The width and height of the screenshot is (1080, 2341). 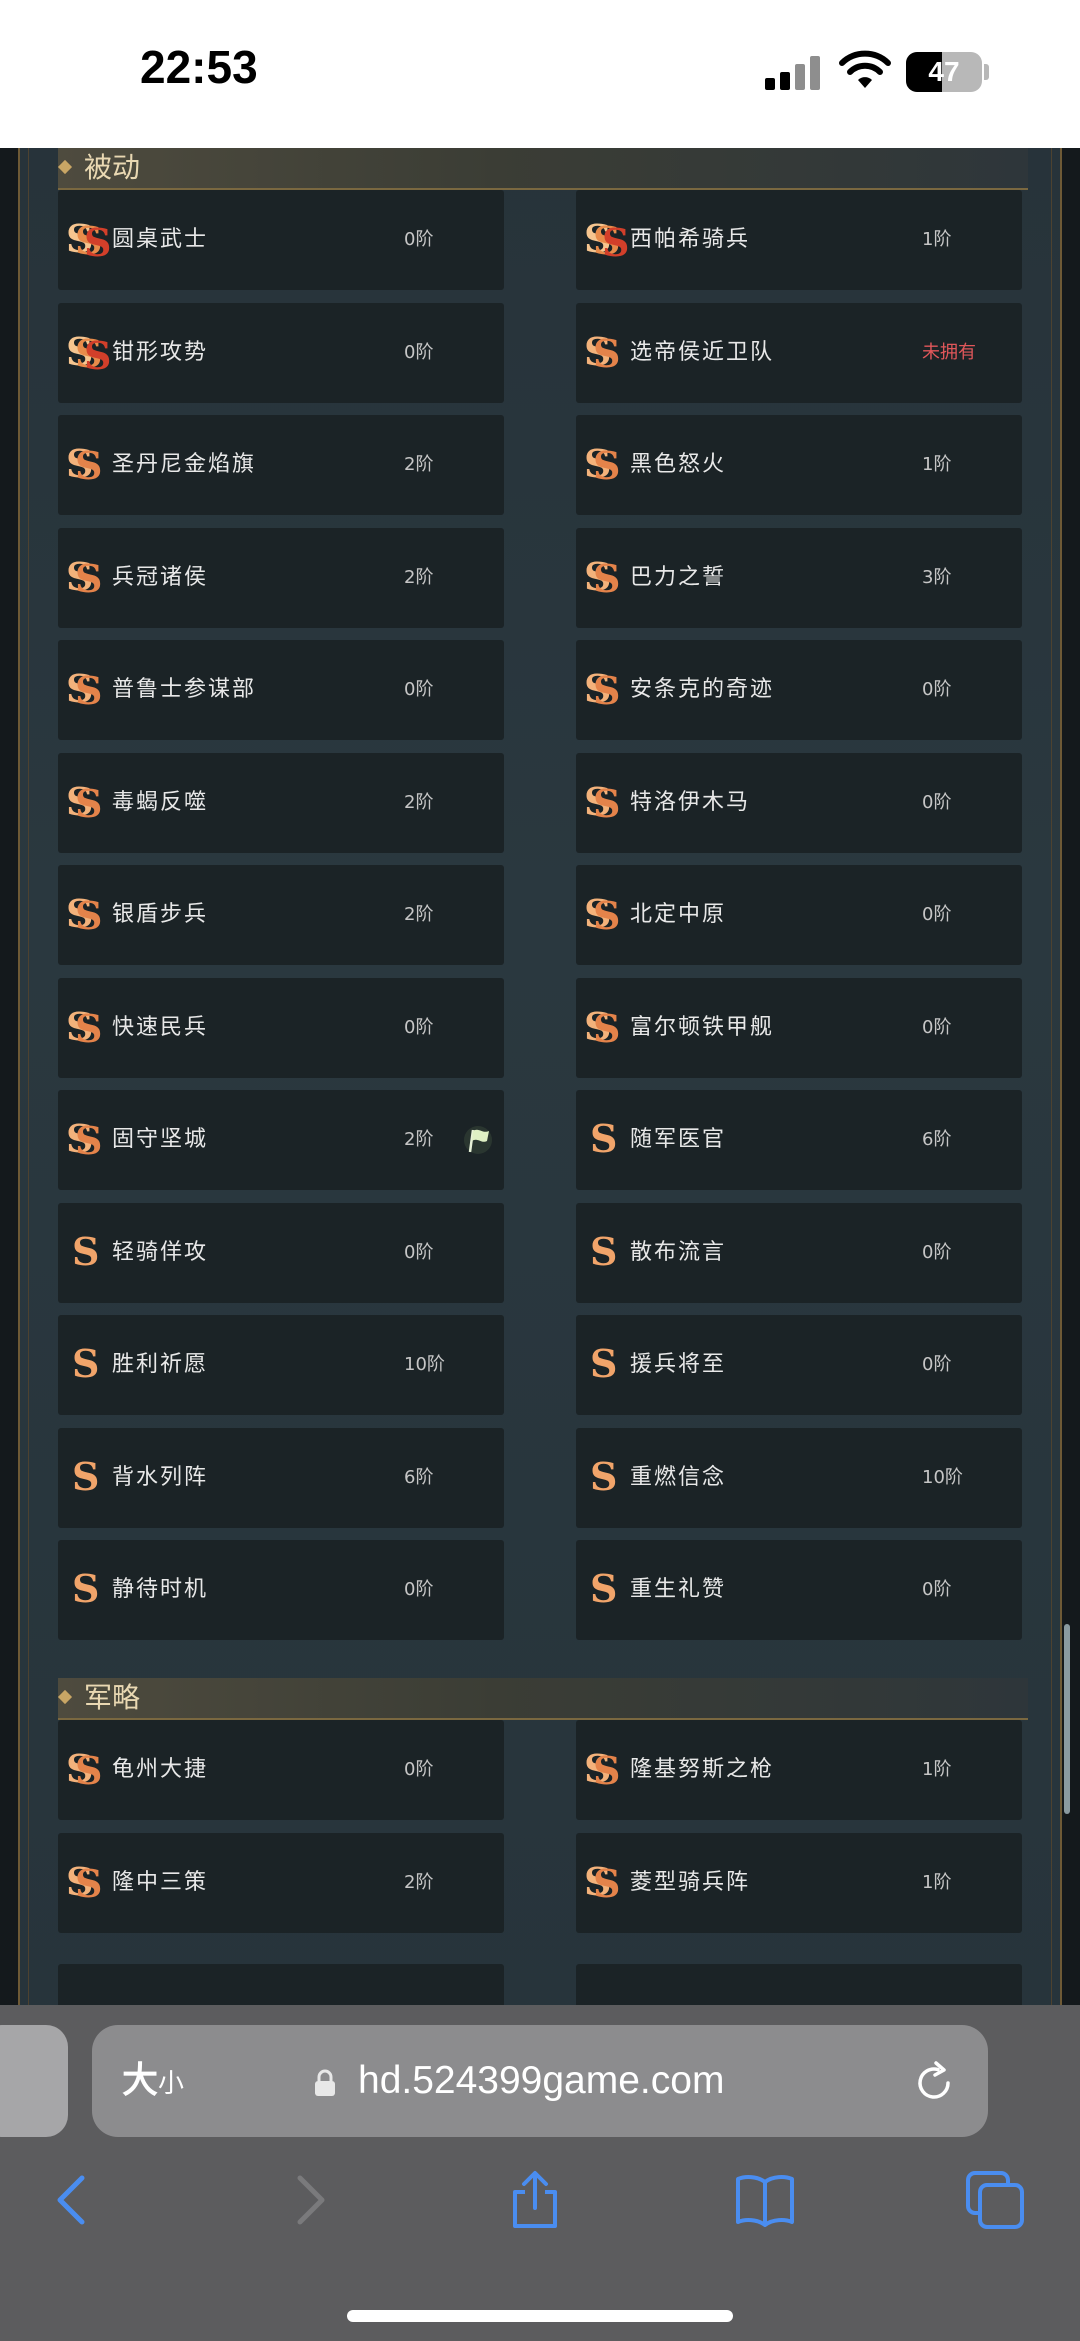 What do you see at coordinates (678, 577) in the screenshot?
I see `skill-name: 巴力之誓` at bounding box center [678, 577].